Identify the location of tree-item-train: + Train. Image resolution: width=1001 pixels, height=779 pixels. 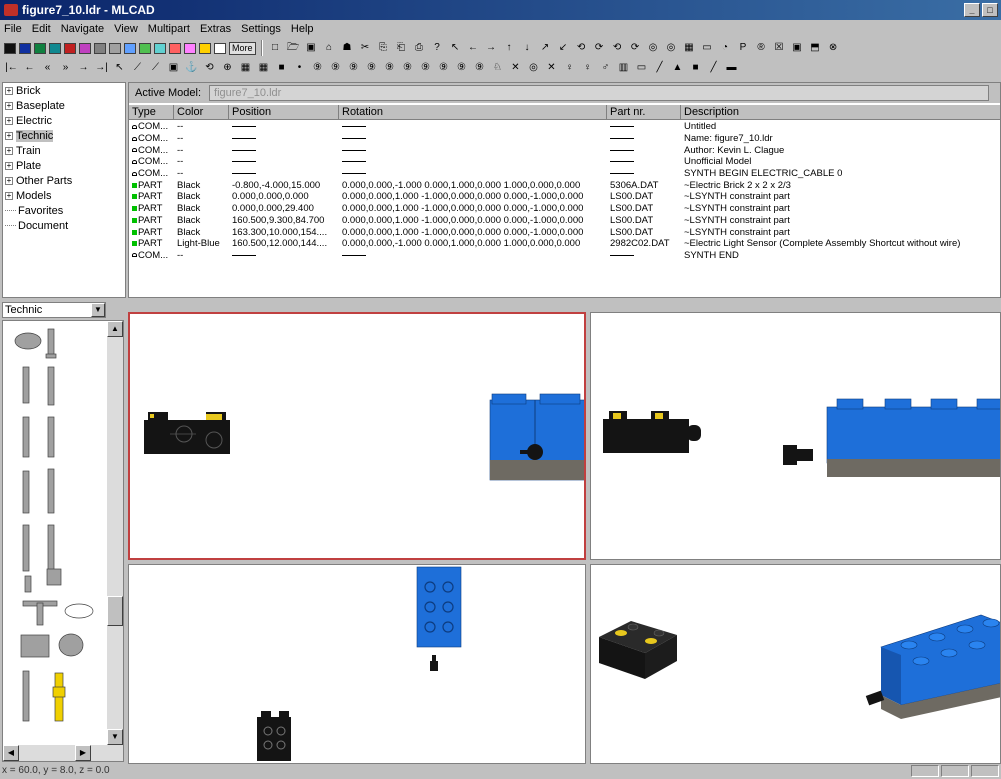
(64, 150).